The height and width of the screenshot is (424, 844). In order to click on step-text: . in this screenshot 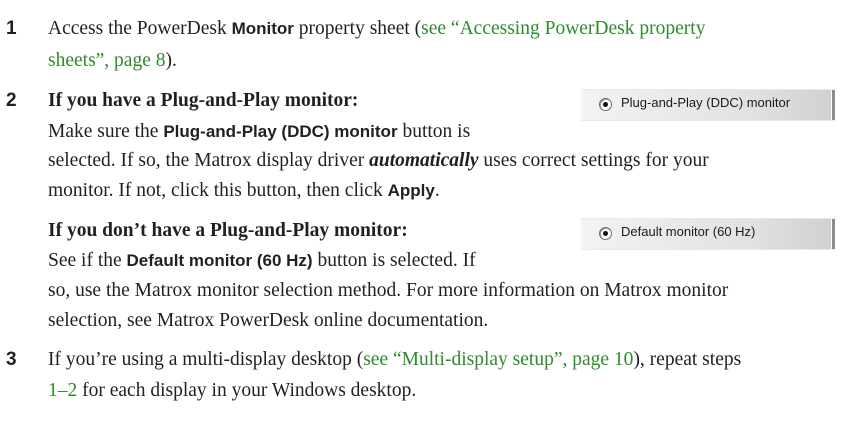, I will do `click(437, 190)`.